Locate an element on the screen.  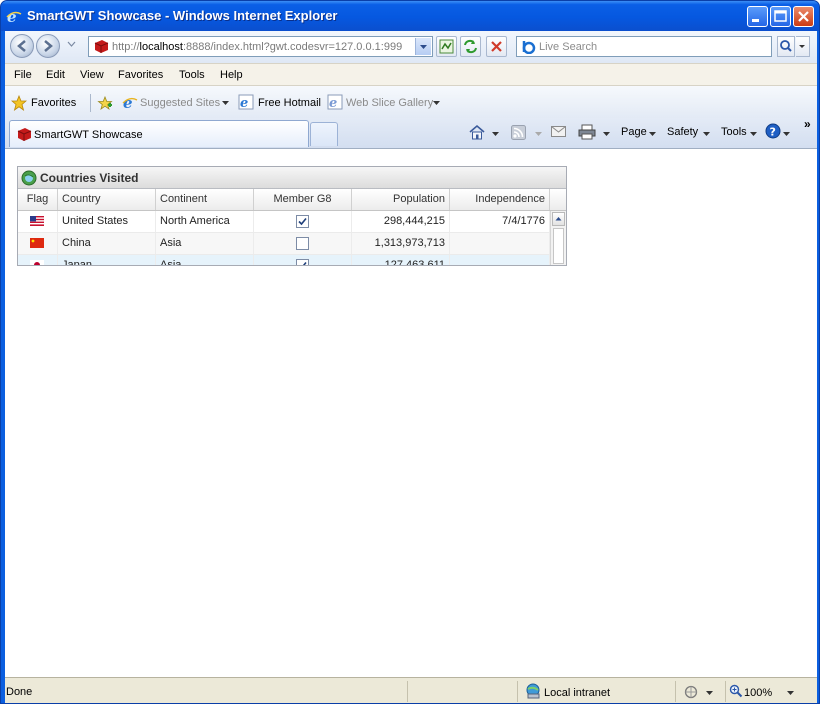
back-button is located at coordinates (22, 46).